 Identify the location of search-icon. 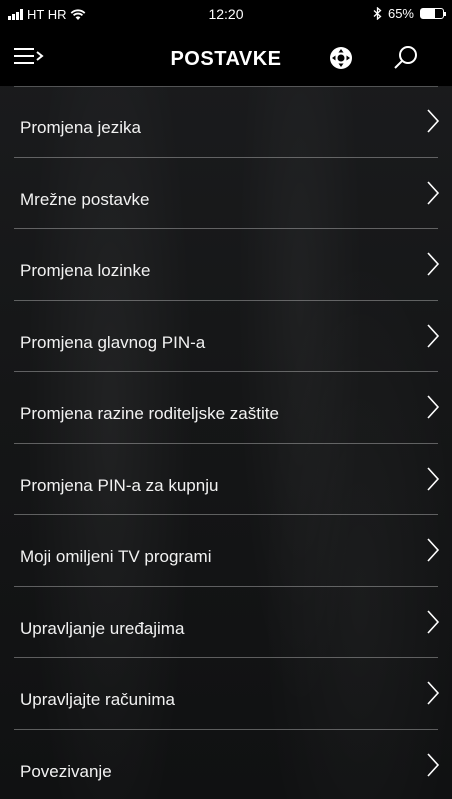
(405, 57).